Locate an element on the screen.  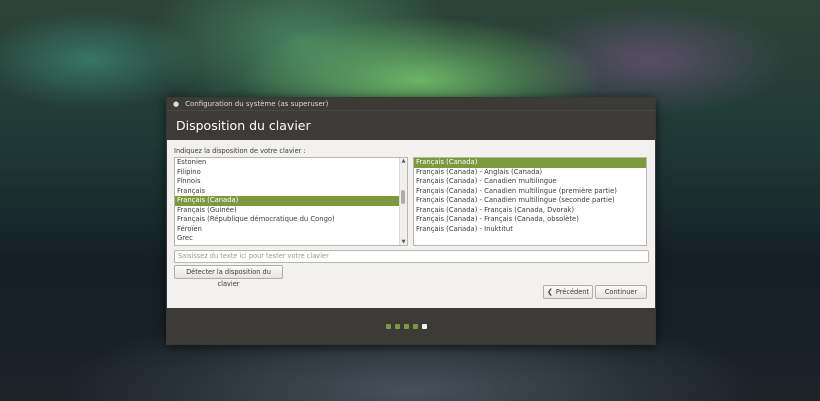
layout-list-item: Féroïen is located at coordinates (291, 230).